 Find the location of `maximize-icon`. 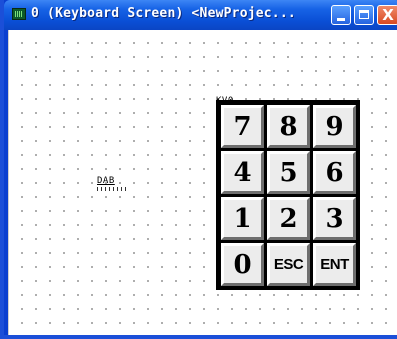

maximize-icon is located at coordinates (364, 14).